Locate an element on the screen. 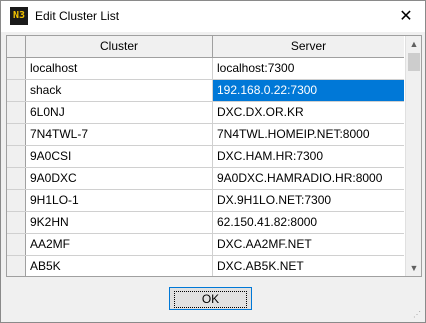 The height and width of the screenshot is (323, 426). ok-button: OK is located at coordinates (210, 298).